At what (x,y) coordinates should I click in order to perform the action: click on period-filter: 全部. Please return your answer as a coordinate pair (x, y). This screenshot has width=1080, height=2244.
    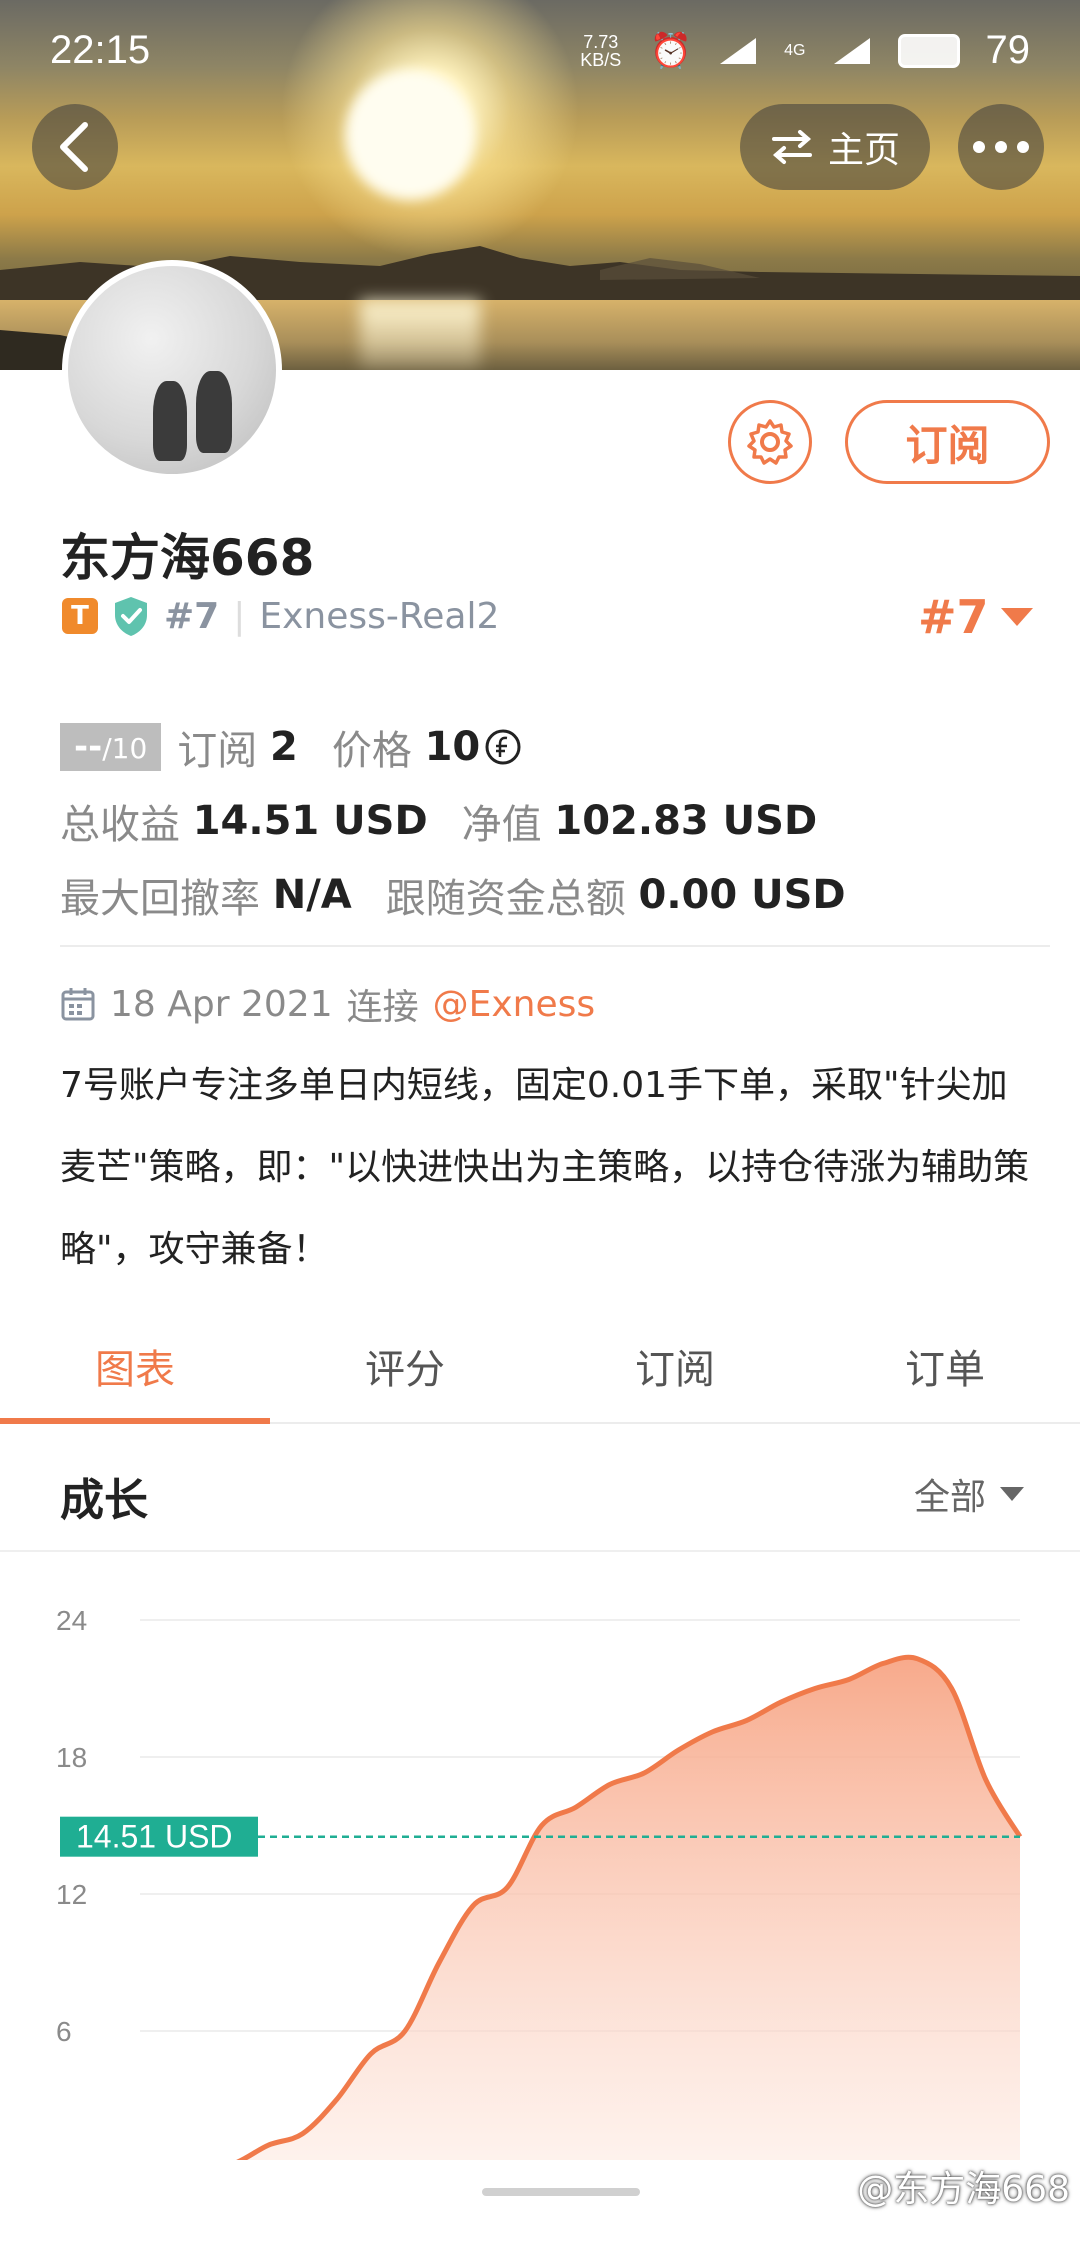
    Looking at the image, I should click on (969, 1494).